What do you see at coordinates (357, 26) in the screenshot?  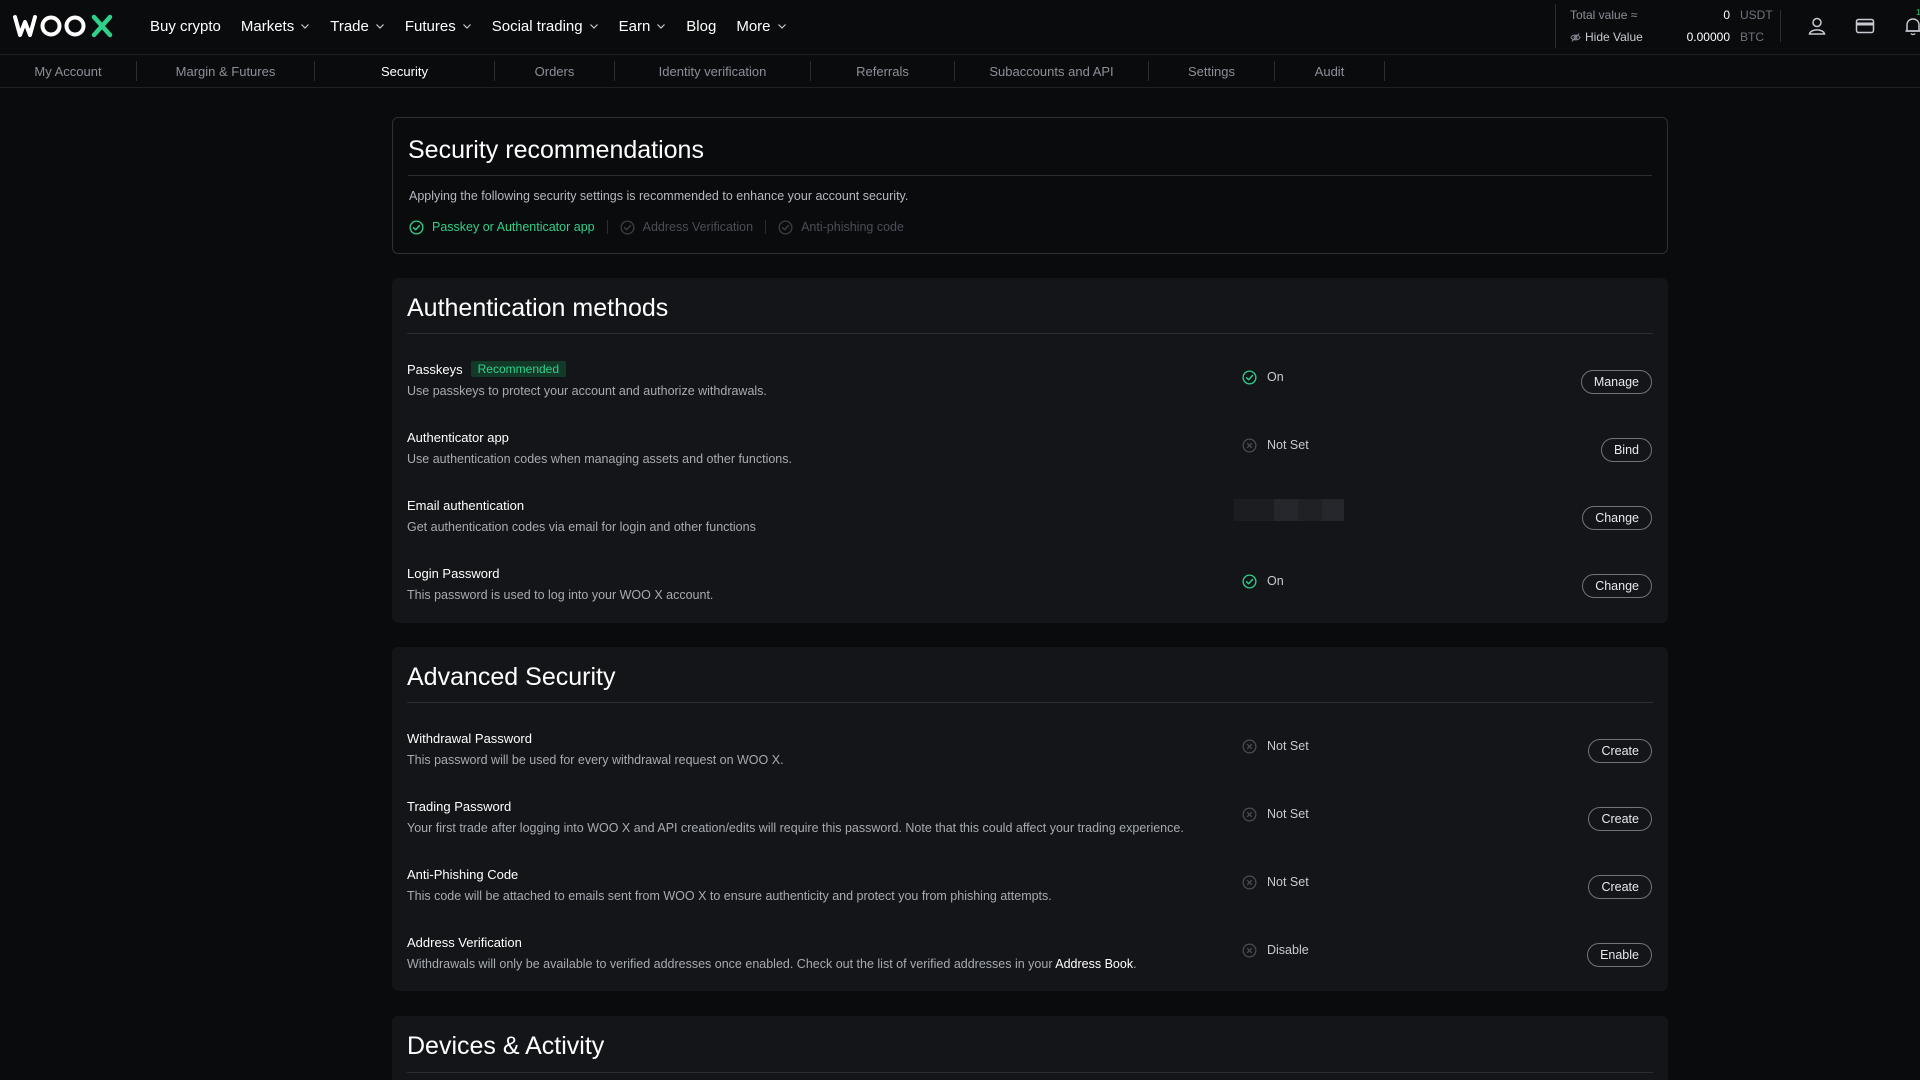 I see `nav-item-trade: Trade` at bounding box center [357, 26].